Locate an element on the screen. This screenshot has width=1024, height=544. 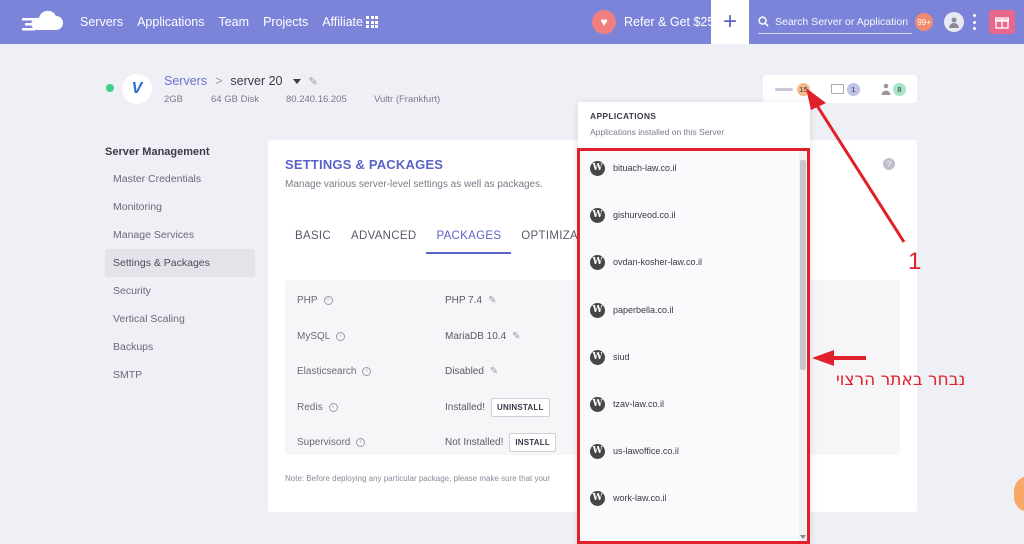
list-item: Wus-lawoffice.co.il is located at coordinates (634, 451).